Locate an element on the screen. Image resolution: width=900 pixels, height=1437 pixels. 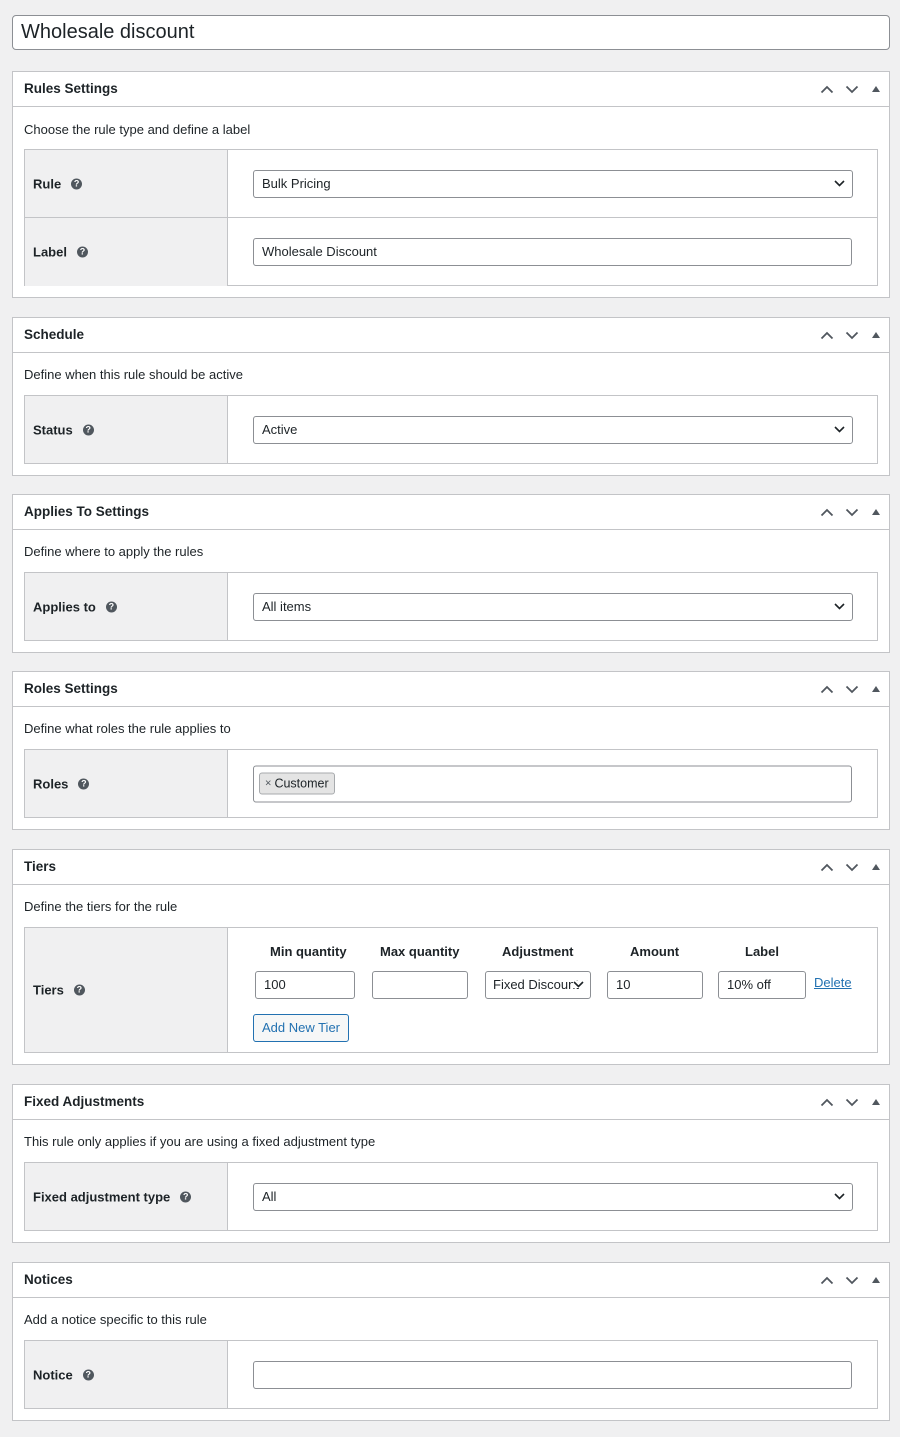
row-label: Label? is located at coordinates (126, 252).